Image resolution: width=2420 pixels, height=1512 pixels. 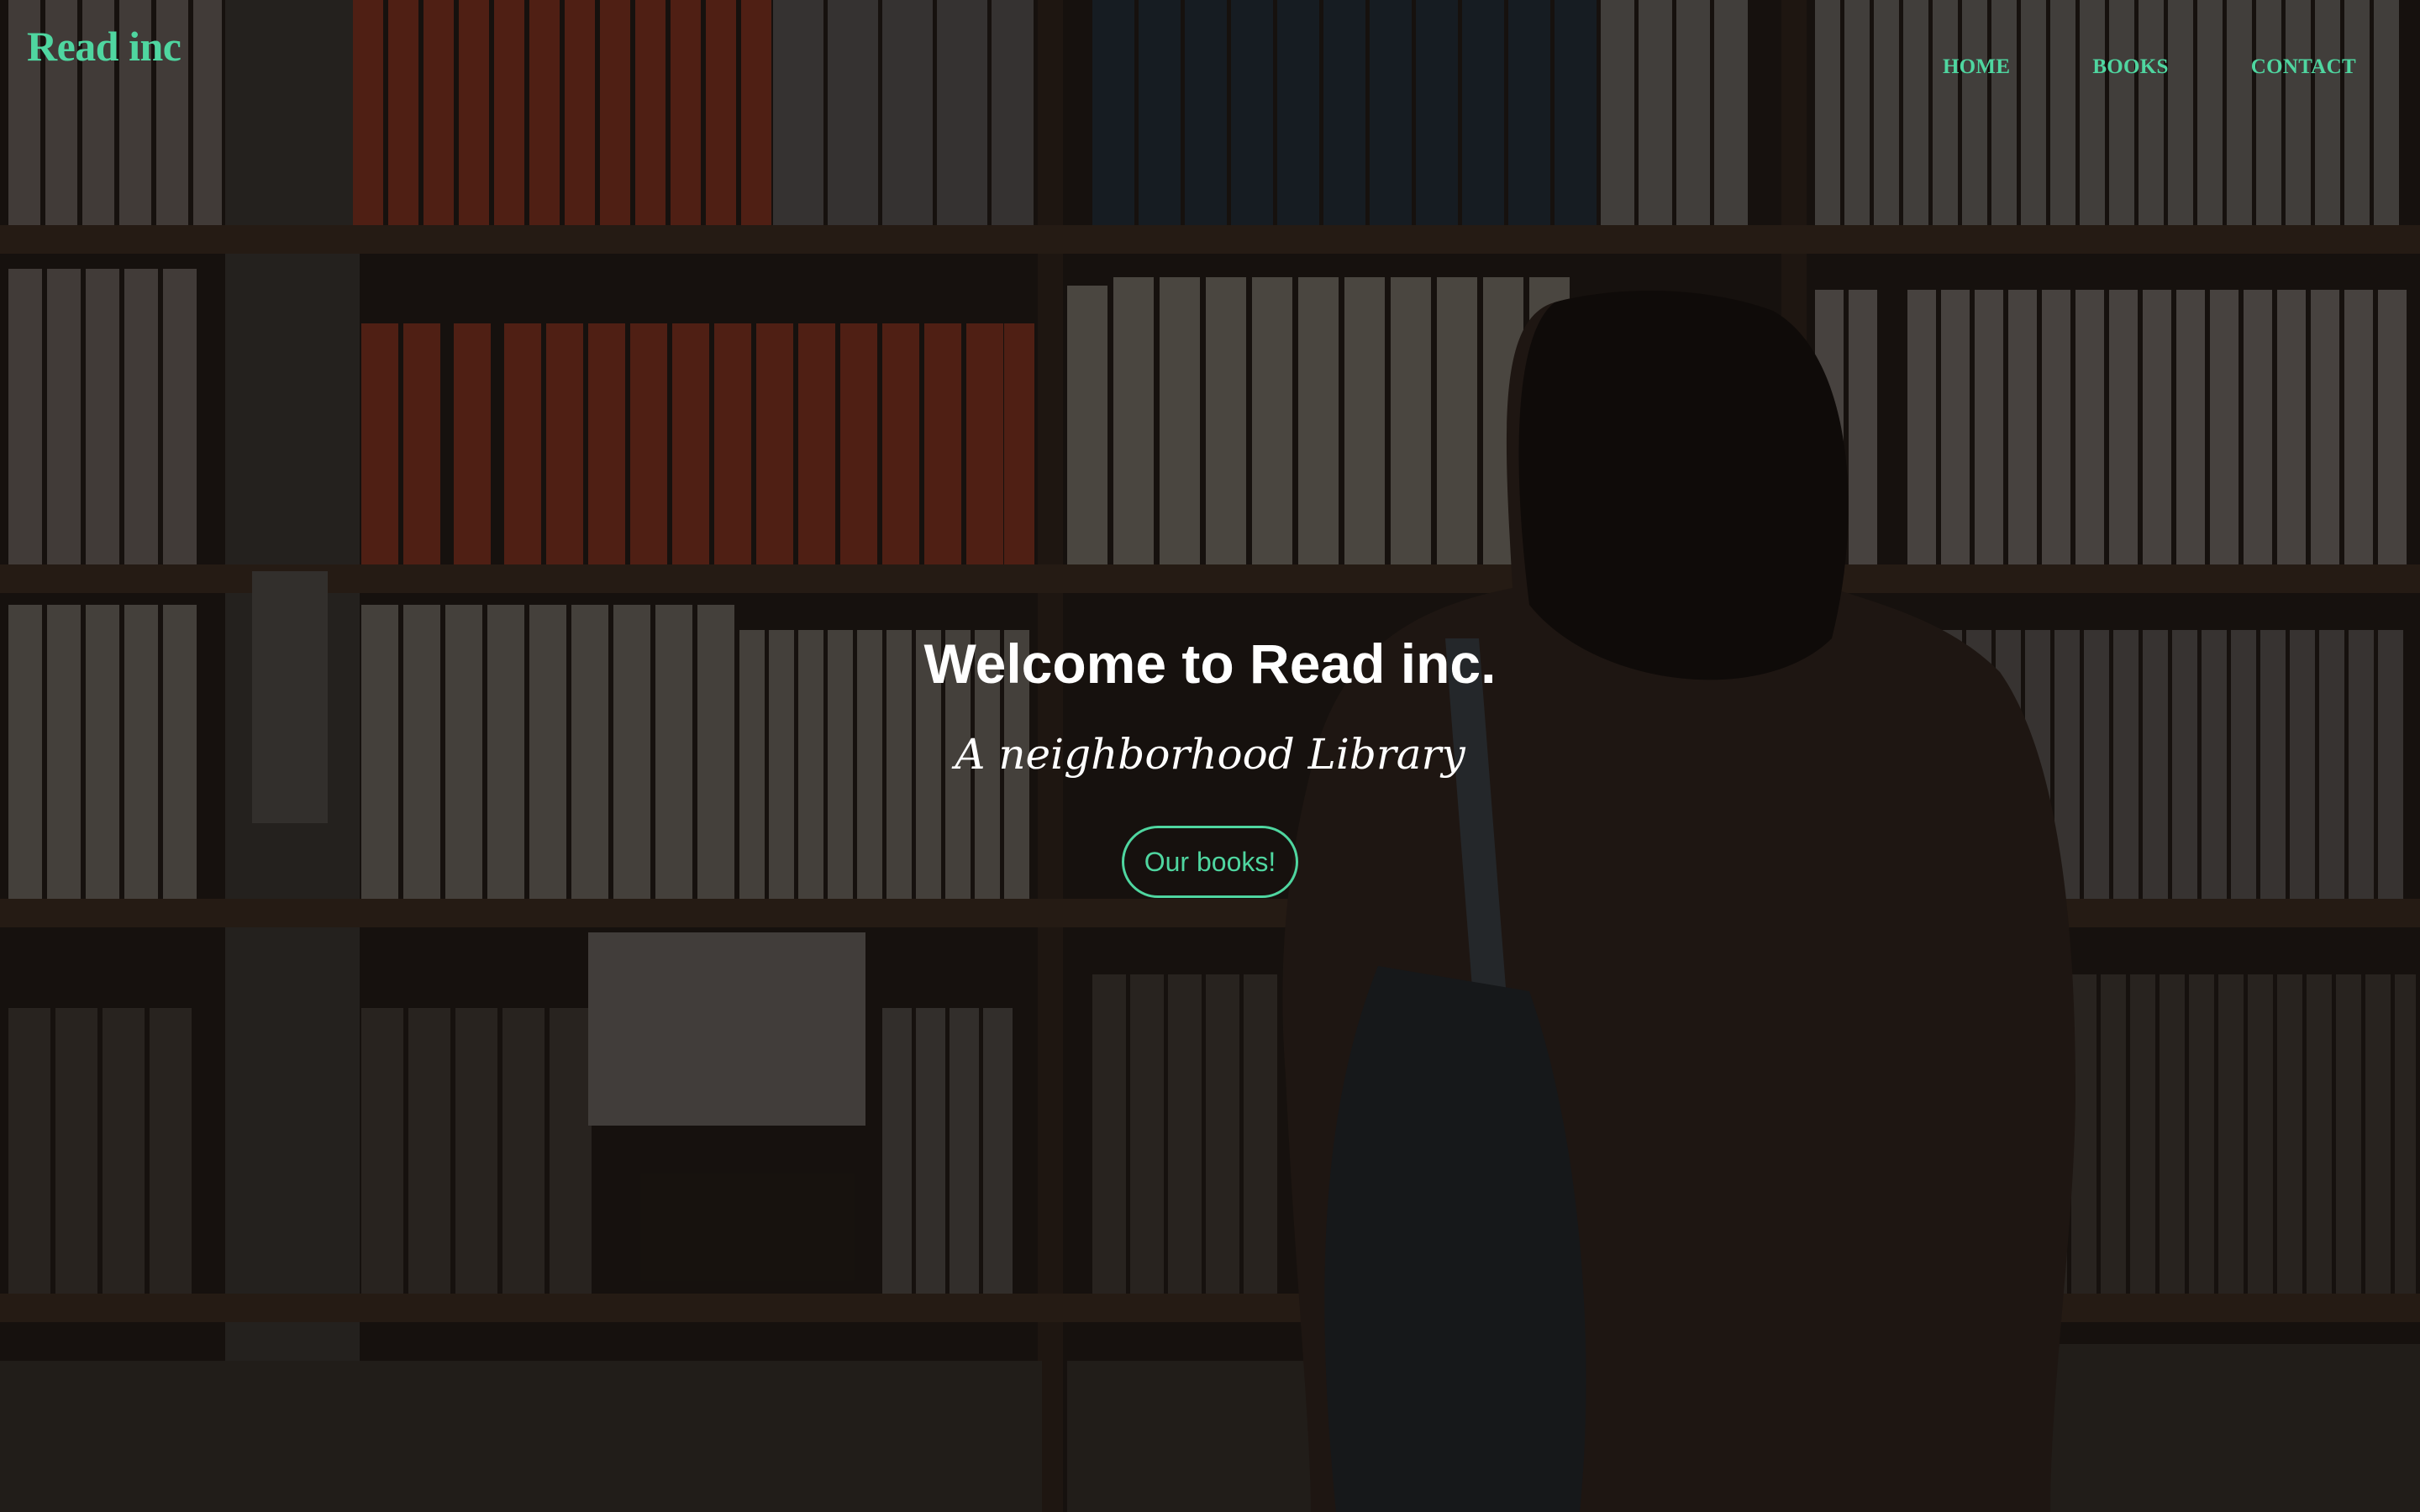 What do you see at coordinates (1977, 67) in the screenshot?
I see `nav-home-link: HOME` at bounding box center [1977, 67].